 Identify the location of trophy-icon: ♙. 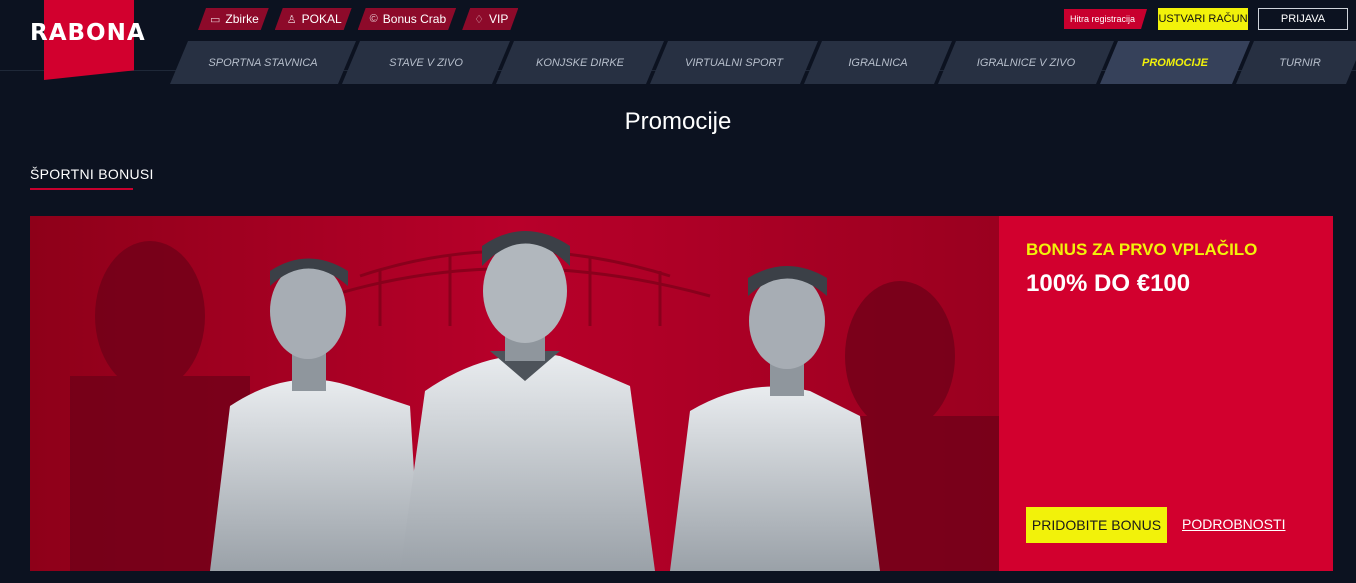
(291, 19).